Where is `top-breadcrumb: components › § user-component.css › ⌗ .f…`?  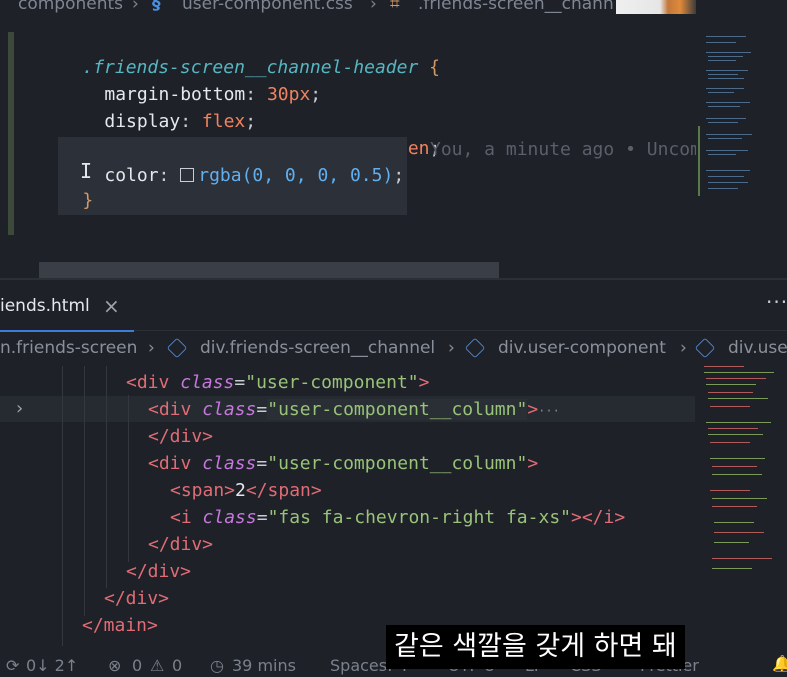
top-breadcrumb: components › § user-component.css › ⌗ .f… is located at coordinates (310, 7).